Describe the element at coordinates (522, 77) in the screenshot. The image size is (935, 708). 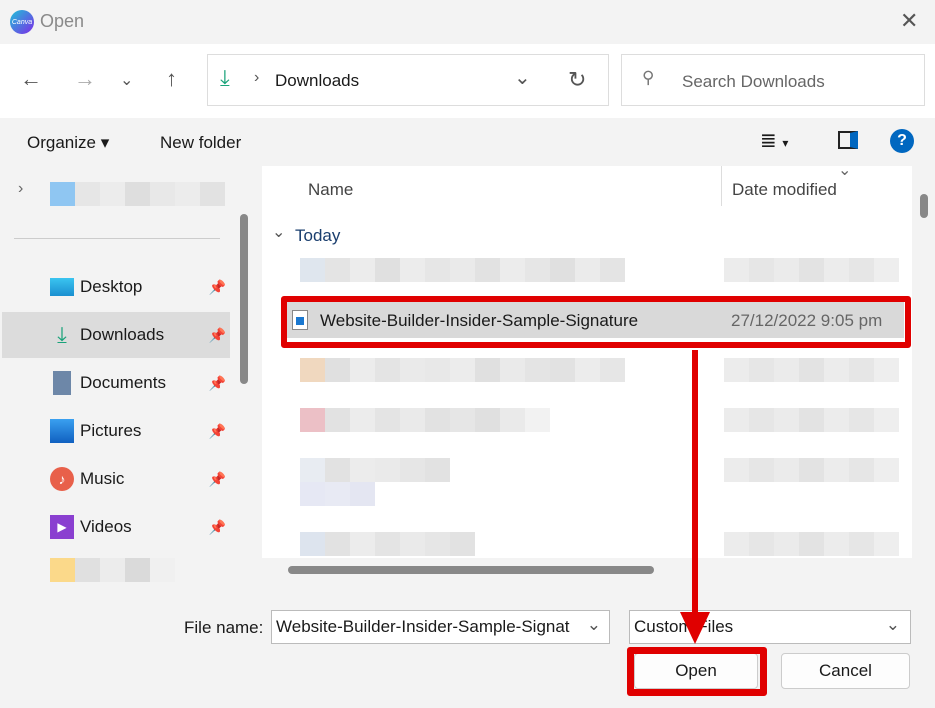
I see `address-dropdown-icon: ⌄` at that location.